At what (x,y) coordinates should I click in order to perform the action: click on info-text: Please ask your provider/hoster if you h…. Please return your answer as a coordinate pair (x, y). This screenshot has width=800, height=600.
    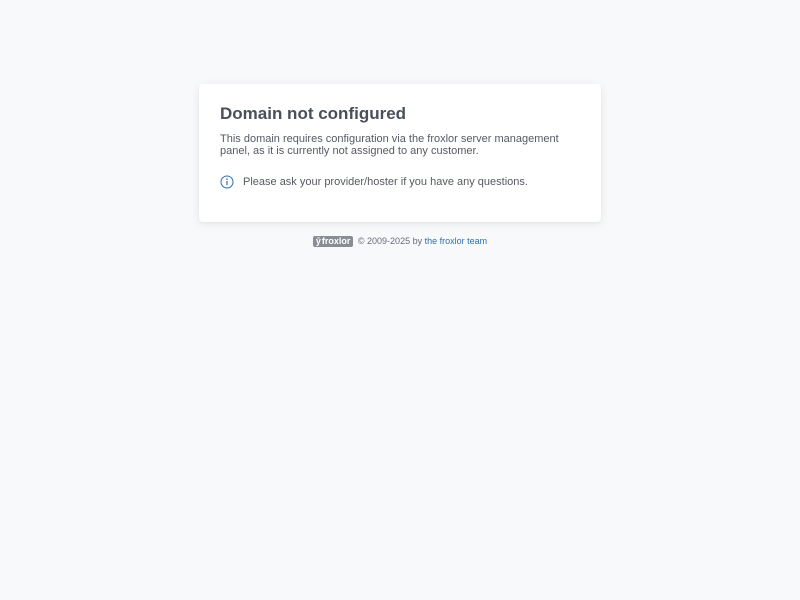
    Looking at the image, I should click on (385, 182).